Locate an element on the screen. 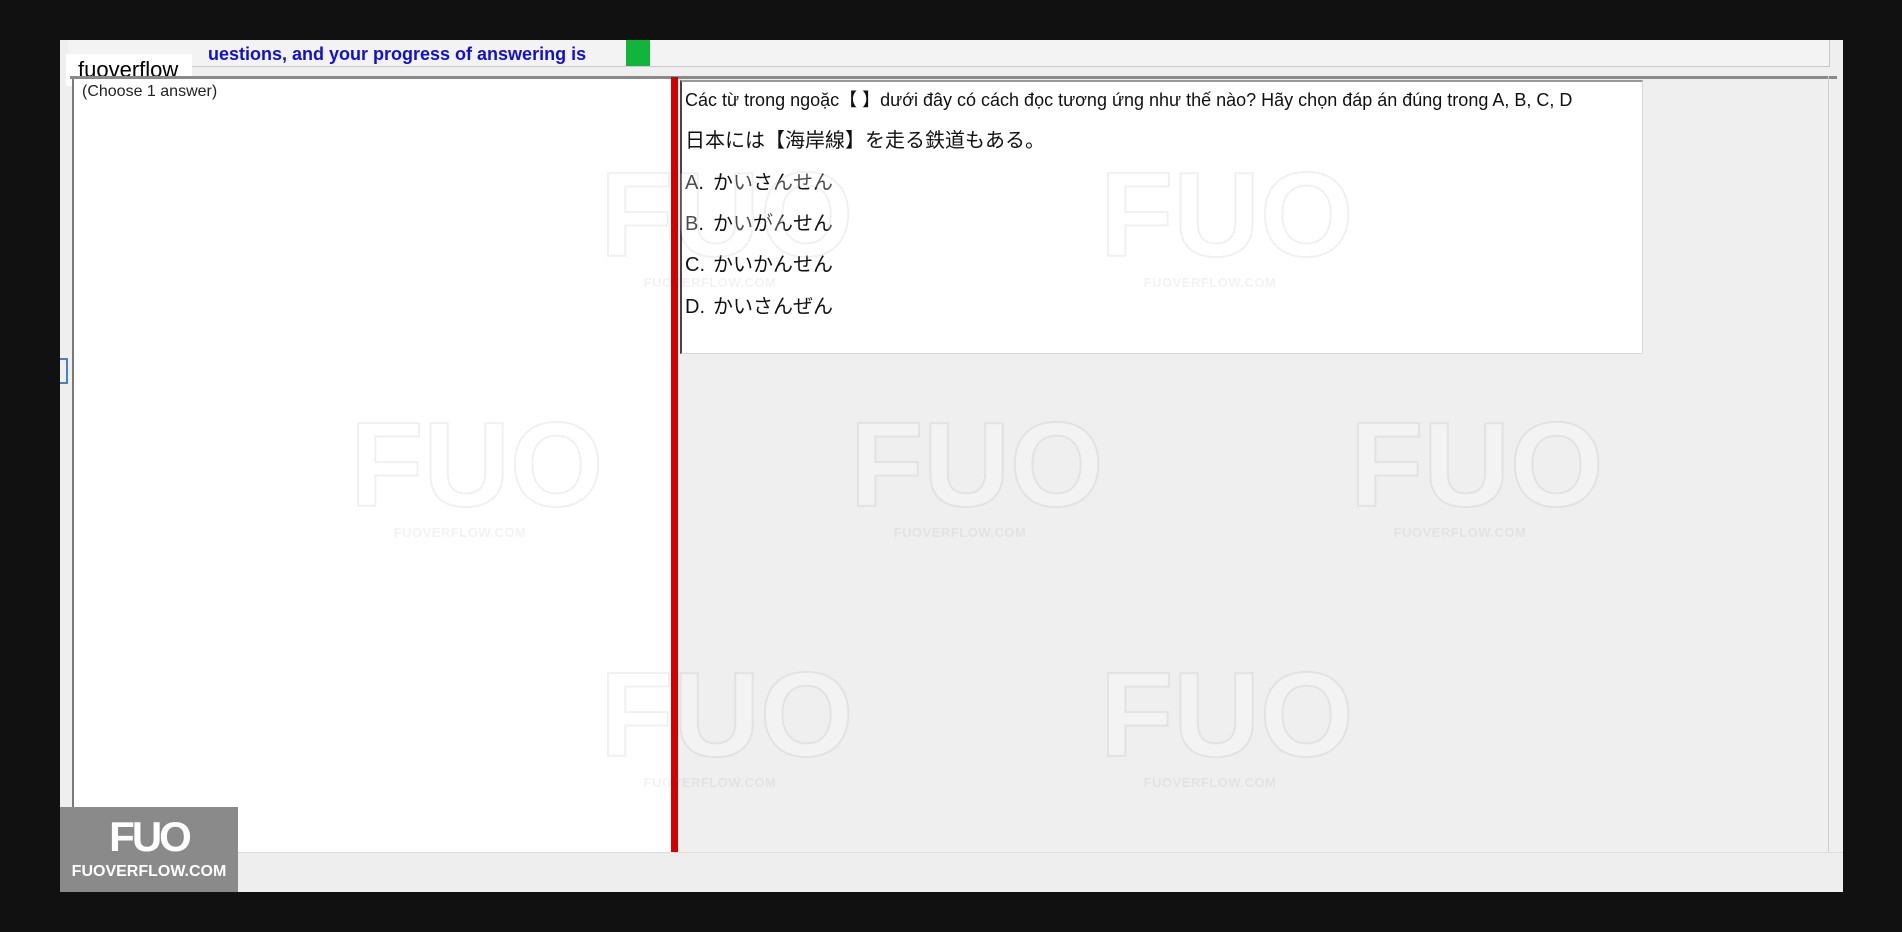 The height and width of the screenshot is (932, 1902). option-c: C. かいかんせん is located at coordinates (759, 262).